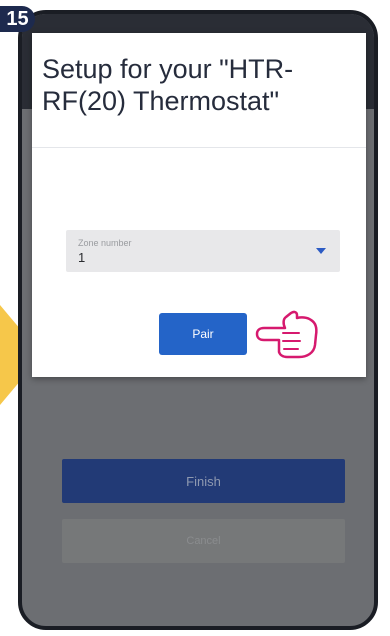 Image resolution: width=390 pixels, height=636 pixels. Describe the element at coordinates (203, 481) in the screenshot. I see `finish-button: Finish` at that location.